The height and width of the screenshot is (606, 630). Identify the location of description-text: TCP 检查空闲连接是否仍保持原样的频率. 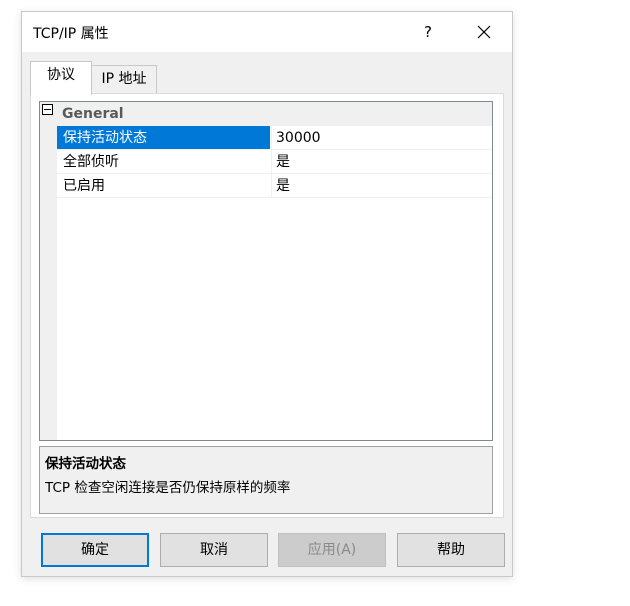
(168, 488).